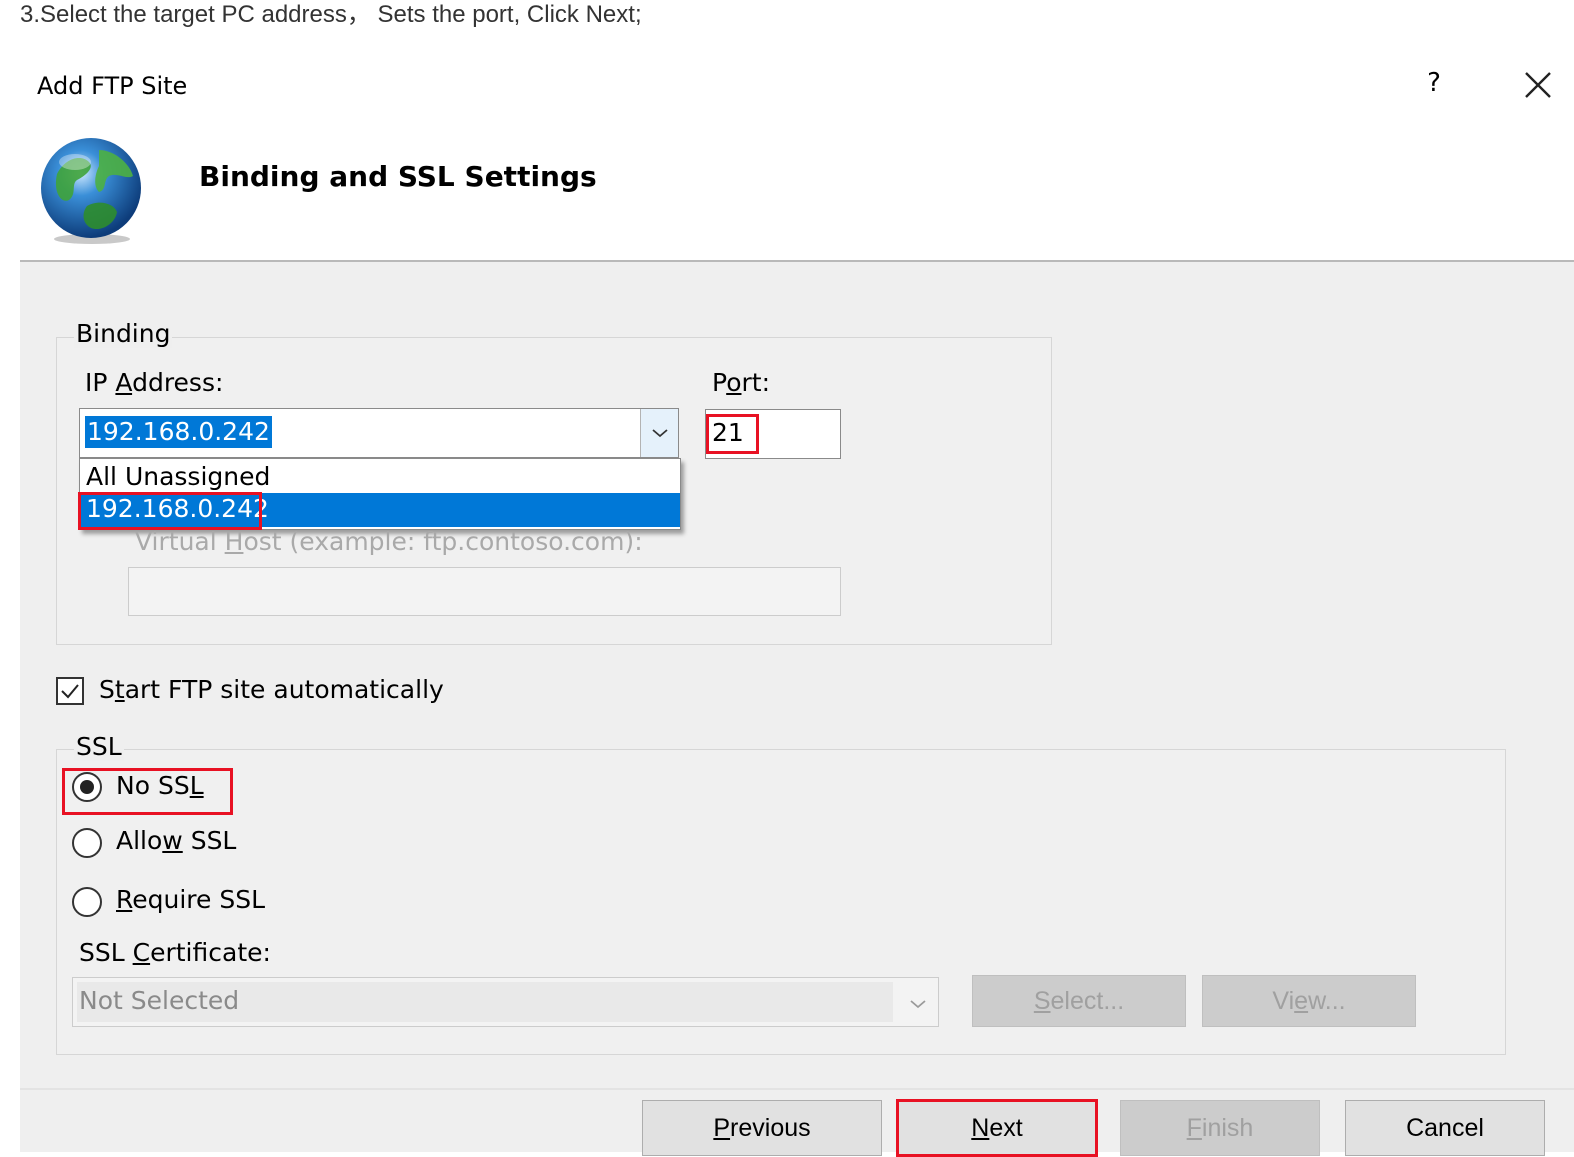  What do you see at coordinates (87, 843) in the screenshot?
I see `allow-ssl-radio` at bounding box center [87, 843].